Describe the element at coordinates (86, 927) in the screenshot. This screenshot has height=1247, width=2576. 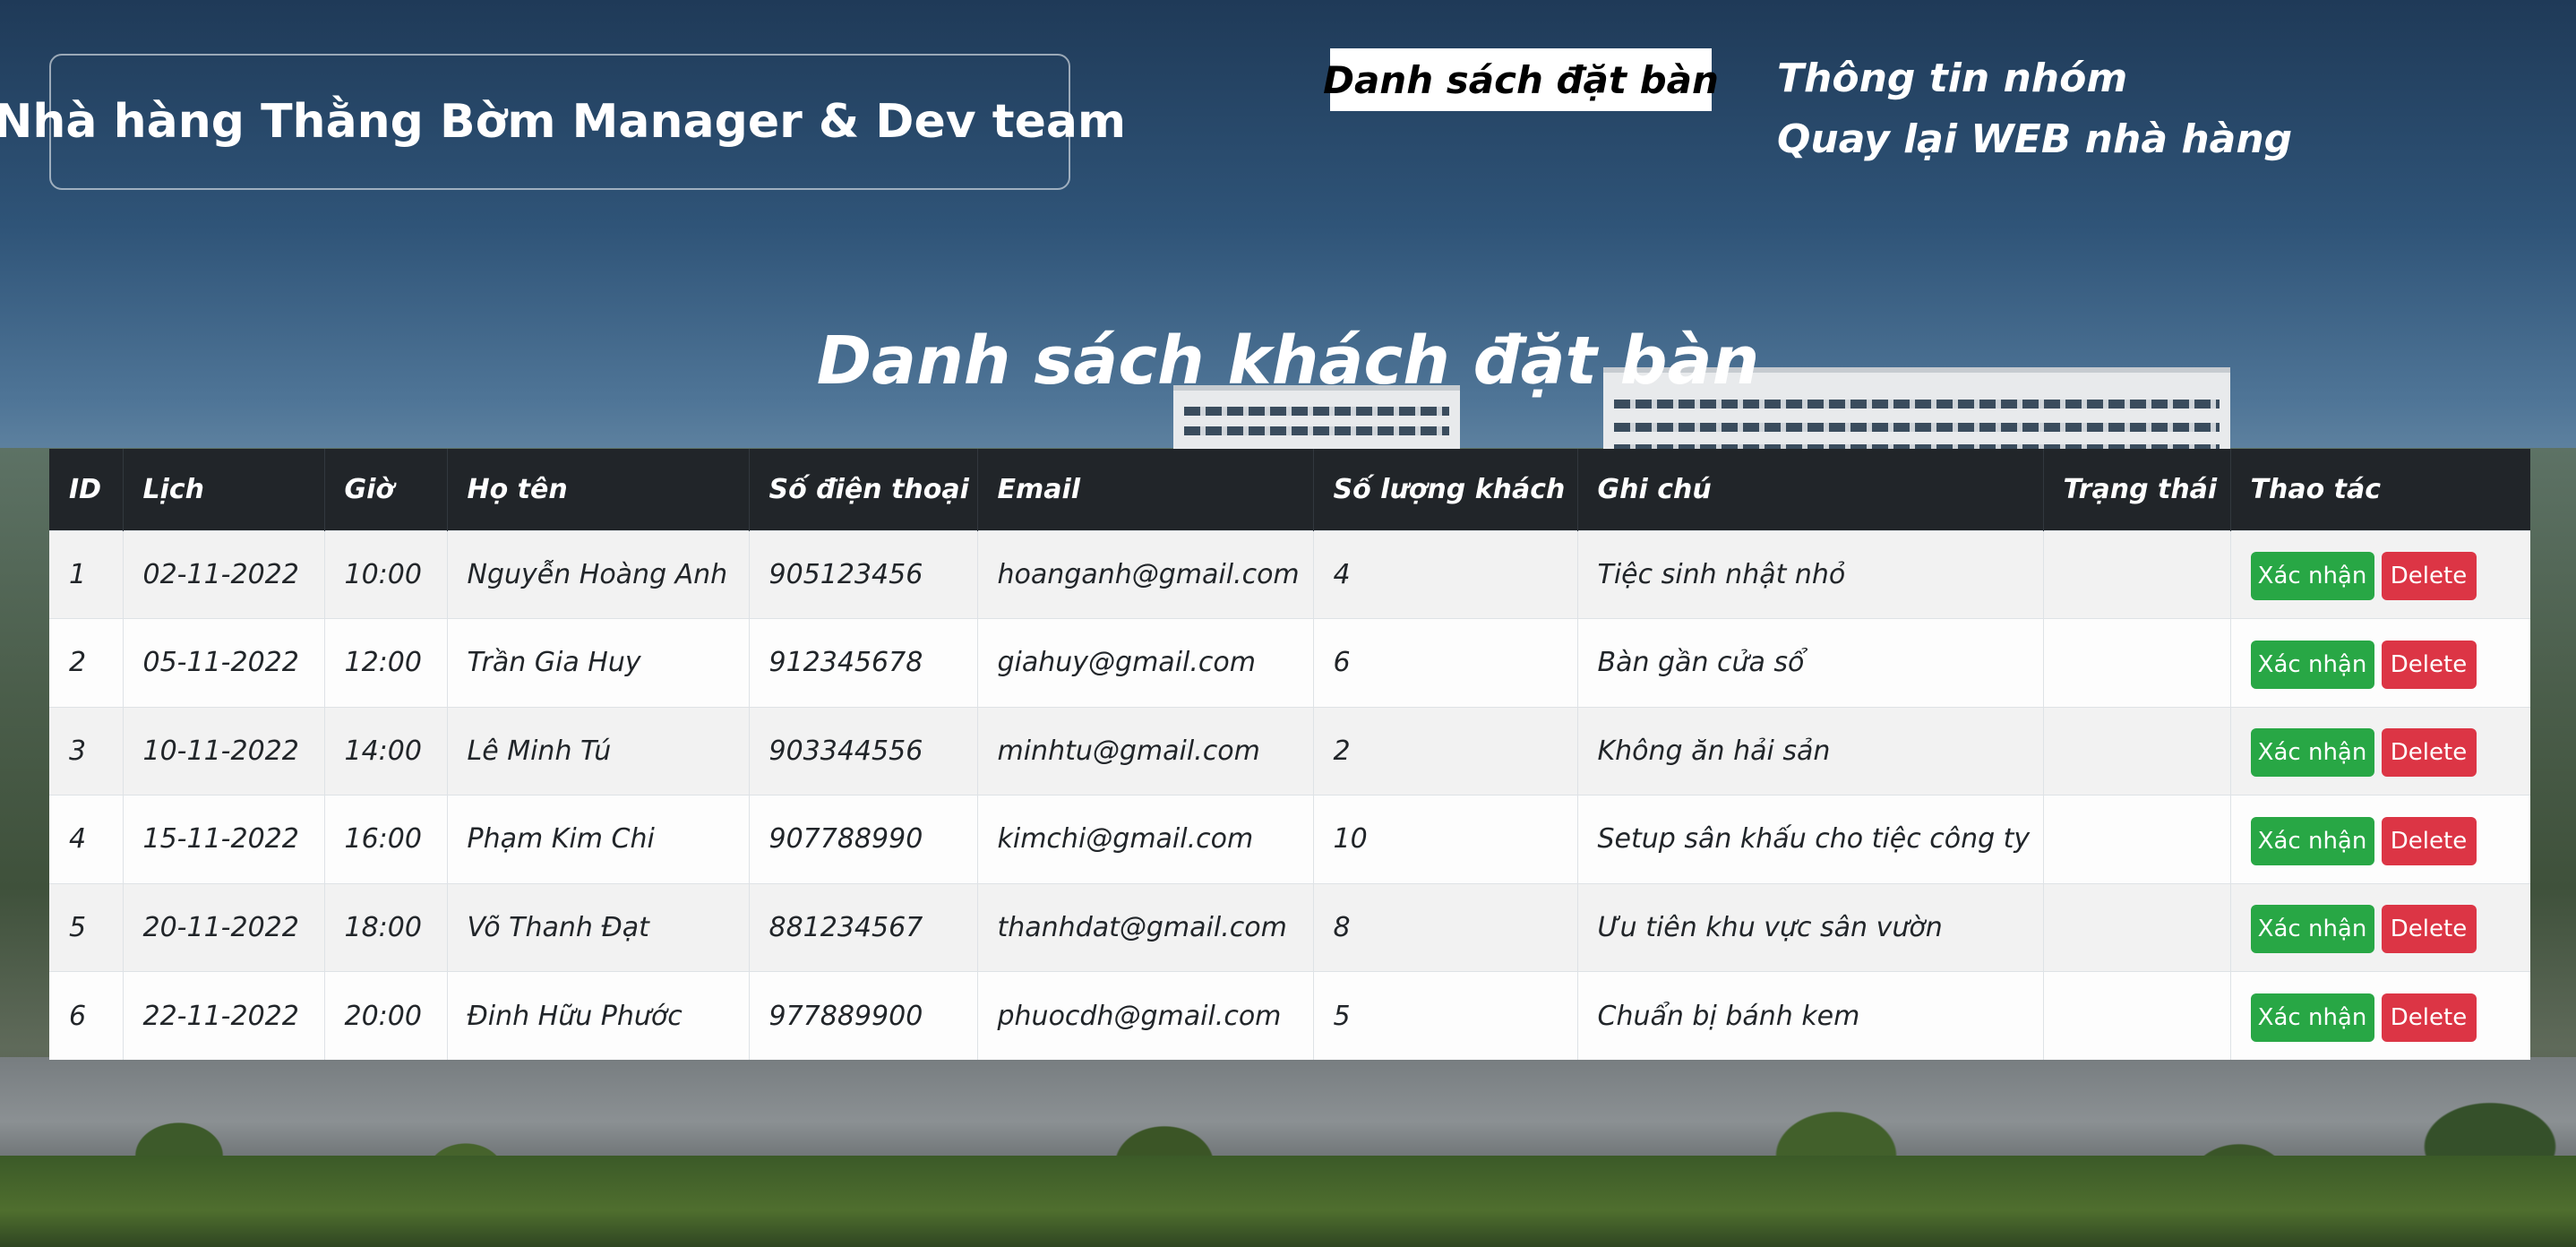
I see `cell-id: 5` at that location.